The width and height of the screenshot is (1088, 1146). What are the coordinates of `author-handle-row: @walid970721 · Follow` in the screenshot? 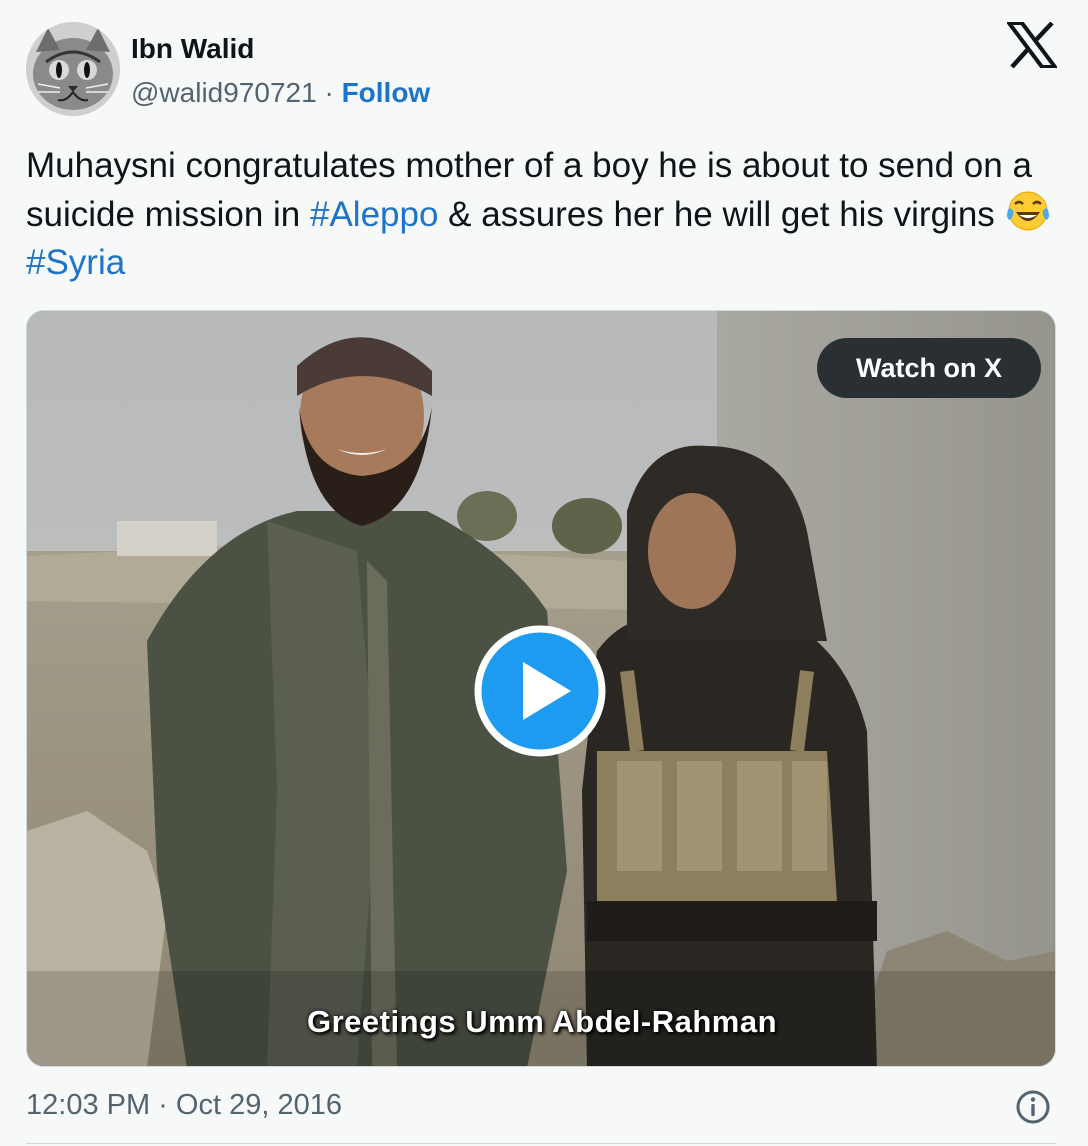 It's located at (280, 93).